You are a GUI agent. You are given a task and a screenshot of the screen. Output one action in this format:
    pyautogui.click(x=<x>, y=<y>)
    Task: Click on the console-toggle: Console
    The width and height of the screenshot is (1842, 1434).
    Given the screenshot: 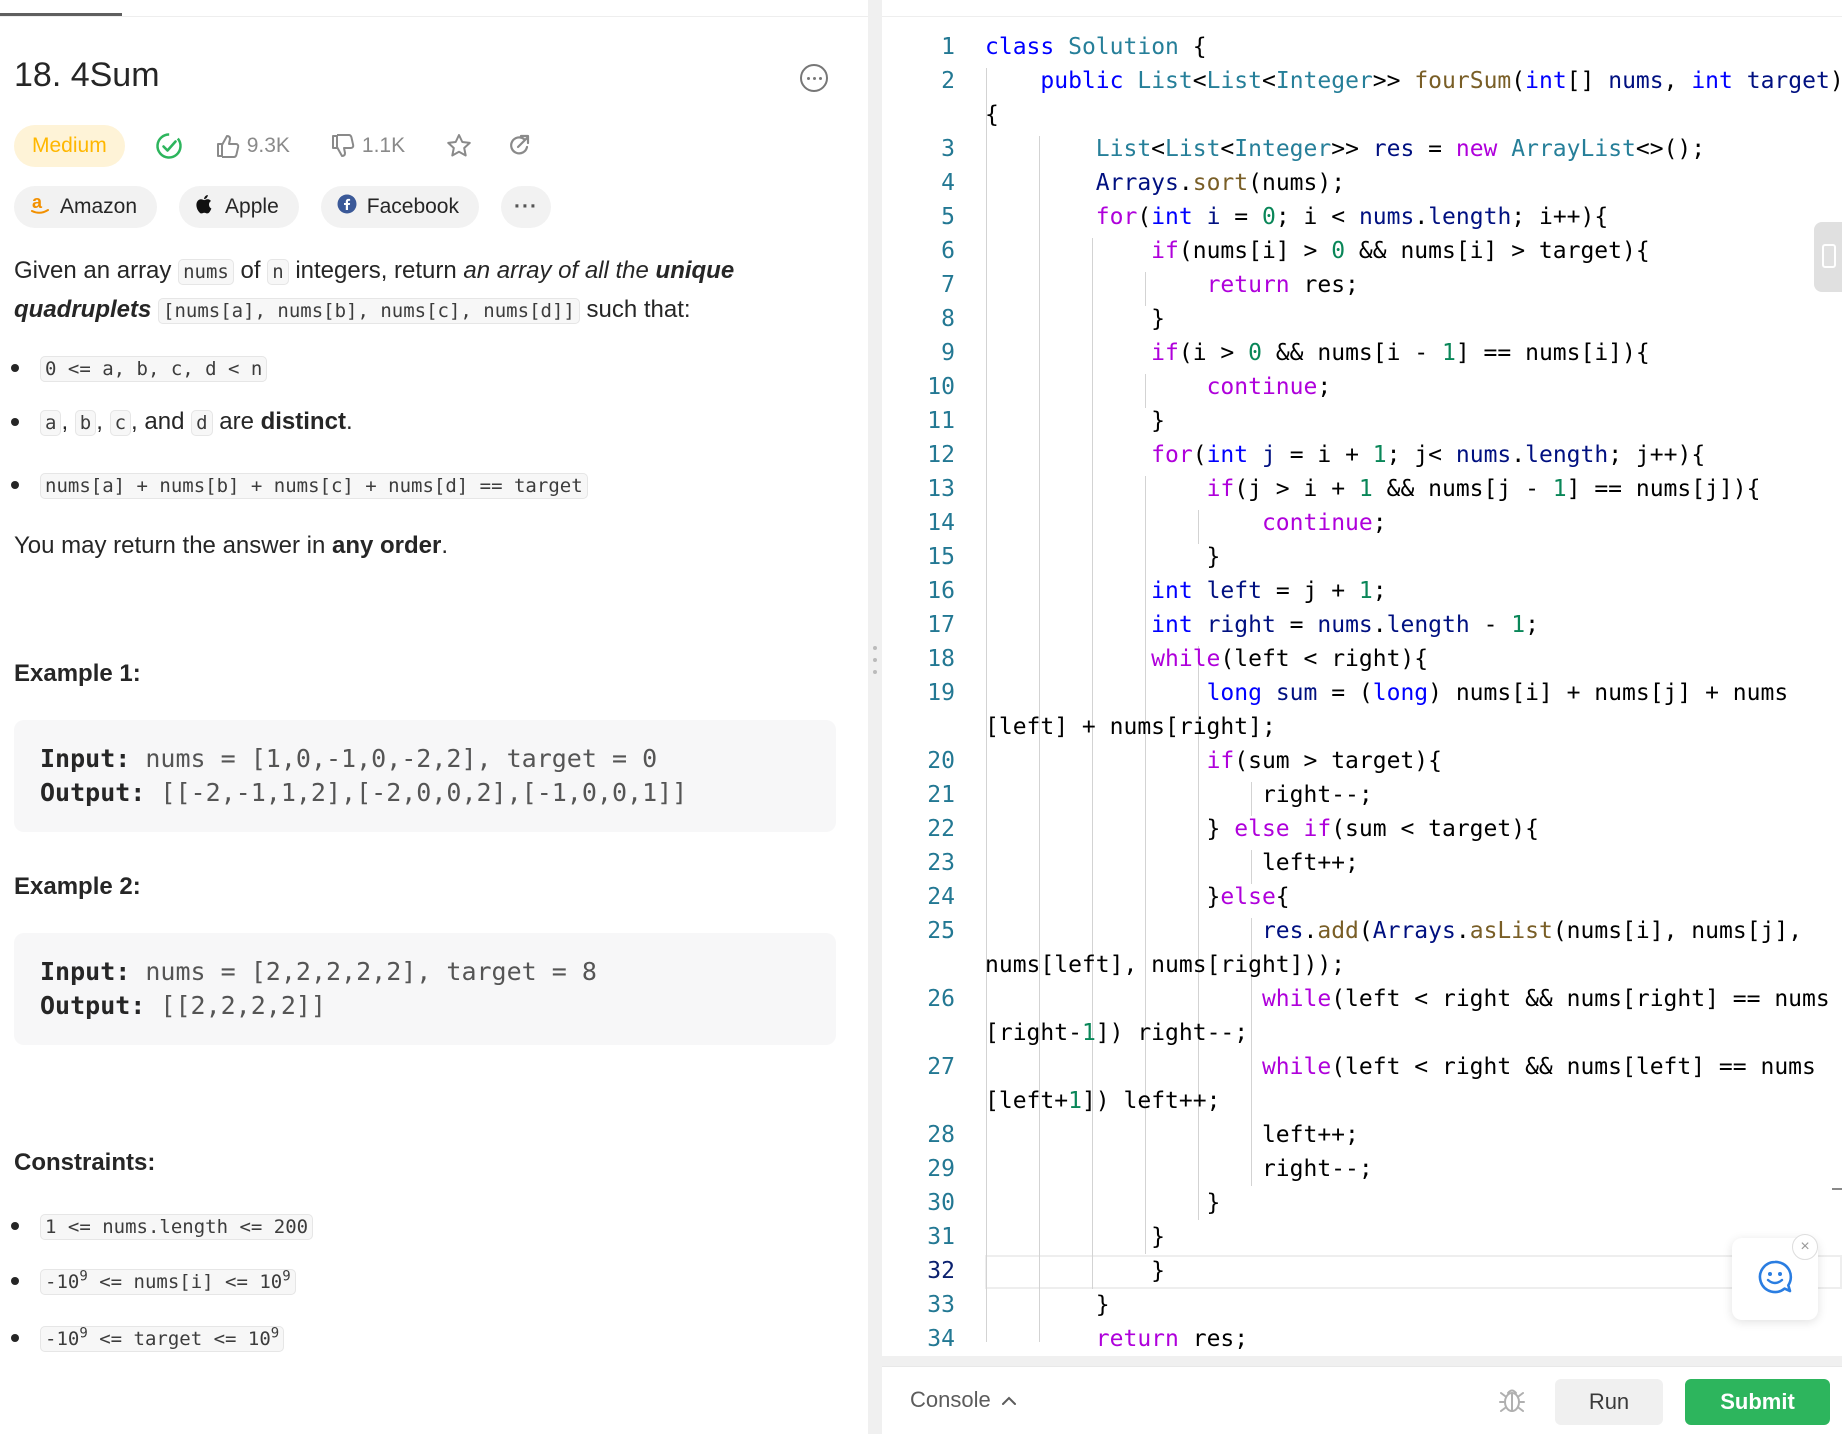 What is the action you would take?
    pyautogui.click(x=963, y=1400)
    